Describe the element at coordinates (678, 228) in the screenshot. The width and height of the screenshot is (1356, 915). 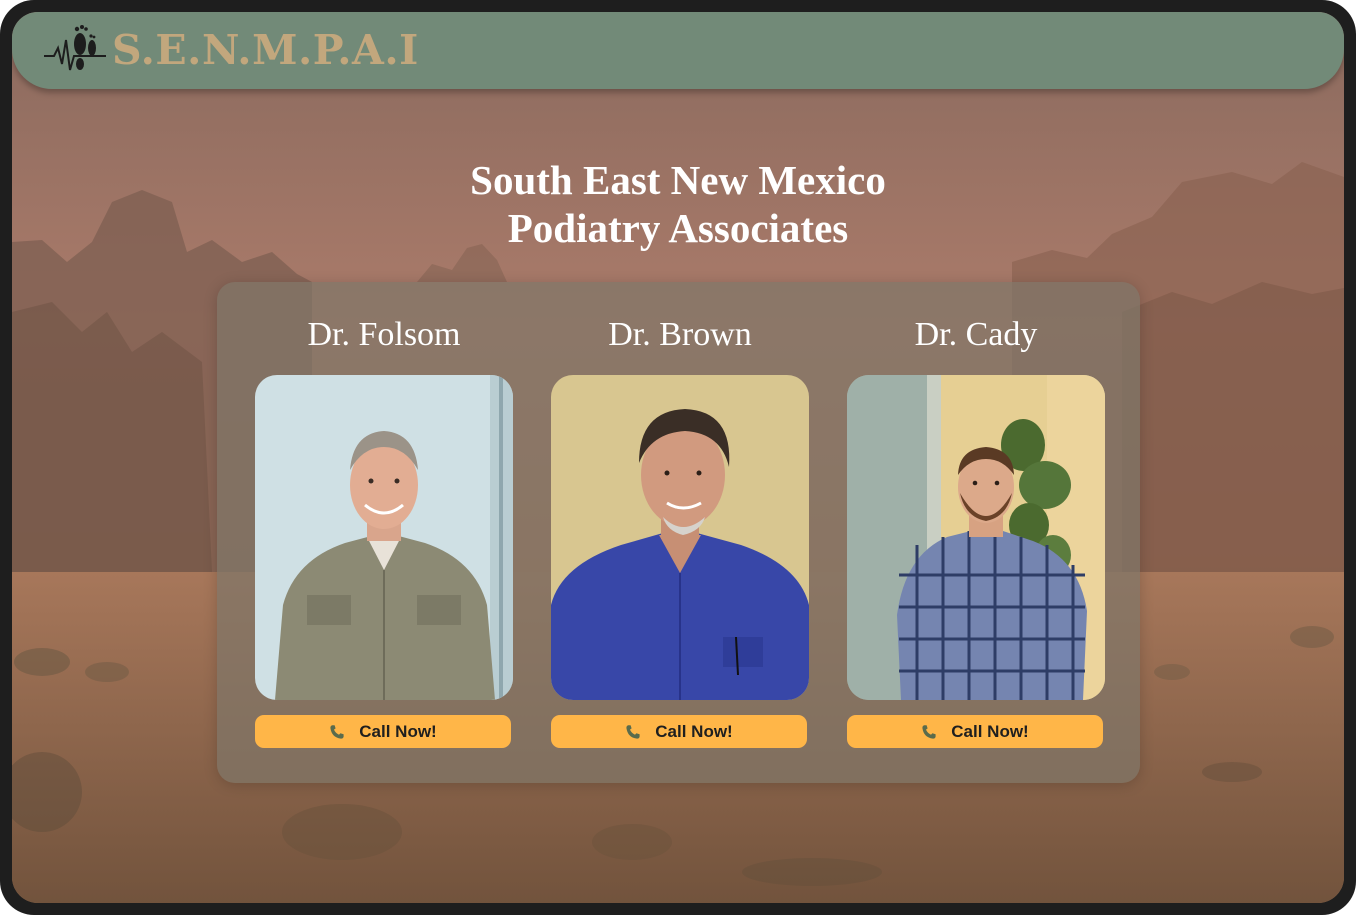
I see `page-title-line-2: Podiatry Associates` at that location.